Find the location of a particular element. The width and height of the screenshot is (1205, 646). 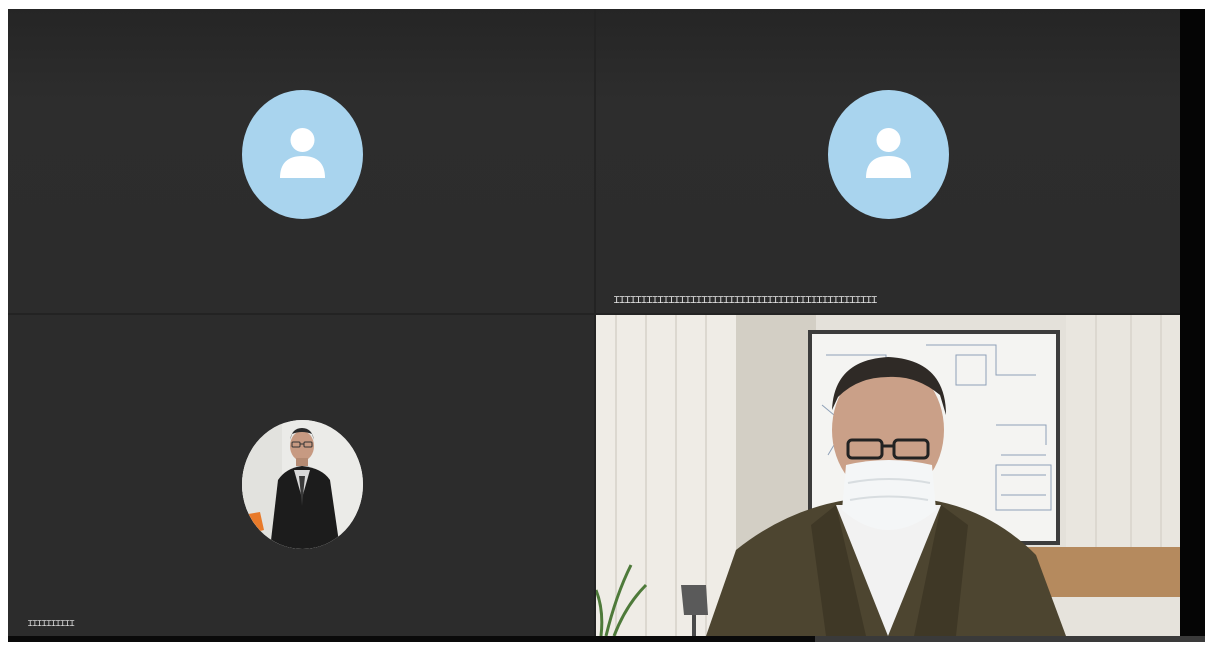

participant-name-label: ꞮꞮꞮꞮꞮꞮꞮꞮꞮꞮ is located at coordinates (51, 623).